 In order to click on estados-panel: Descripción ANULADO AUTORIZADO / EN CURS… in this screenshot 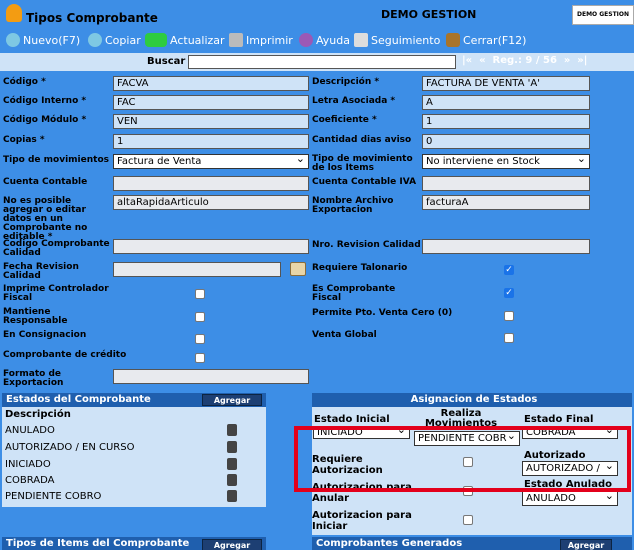, I will do `click(134, 457)`.